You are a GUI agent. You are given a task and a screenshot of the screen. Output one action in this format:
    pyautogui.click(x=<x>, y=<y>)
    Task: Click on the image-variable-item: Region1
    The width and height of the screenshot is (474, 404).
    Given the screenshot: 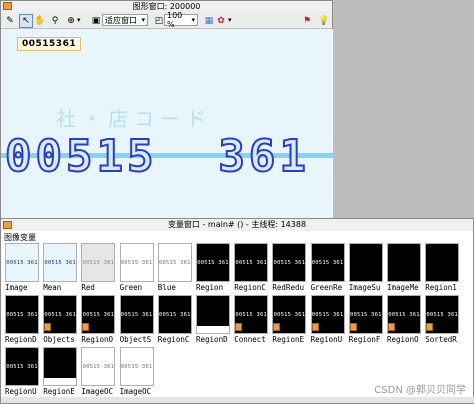 What is the action you would take?
    pyautogui.click(x=442, y=268)
    